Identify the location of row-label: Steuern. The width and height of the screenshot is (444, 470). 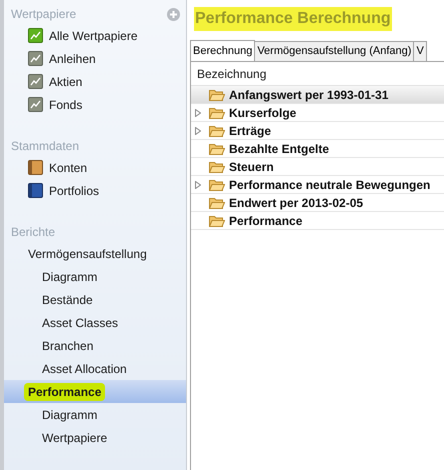
(251, 167).